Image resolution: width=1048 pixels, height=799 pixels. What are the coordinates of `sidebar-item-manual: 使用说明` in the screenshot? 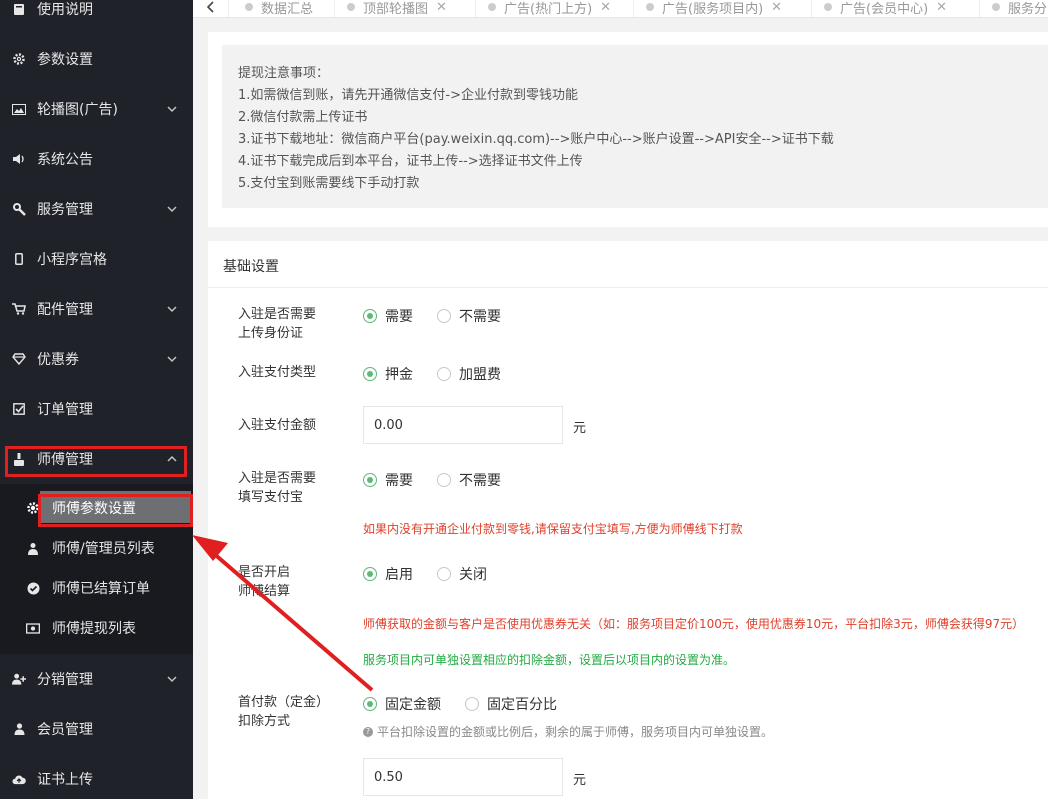 It's located at (96, 17).